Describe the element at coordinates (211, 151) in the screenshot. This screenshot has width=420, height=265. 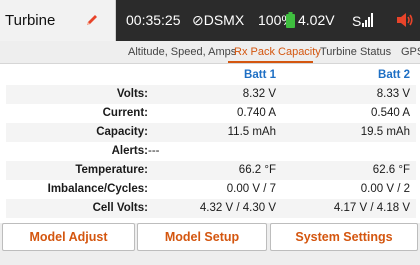
I see `table-row-alerts: Alerts: ---` at that location.